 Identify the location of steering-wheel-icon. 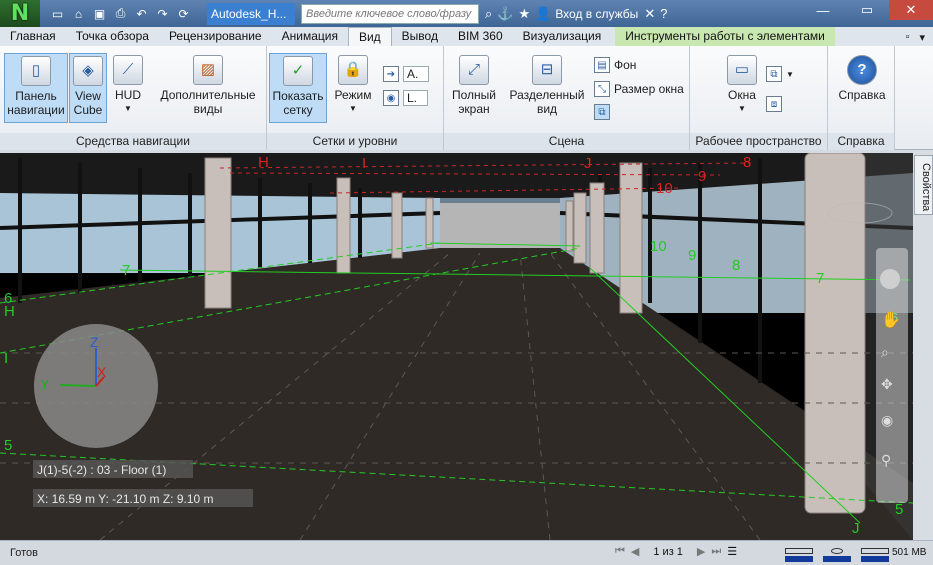
(890, 279).